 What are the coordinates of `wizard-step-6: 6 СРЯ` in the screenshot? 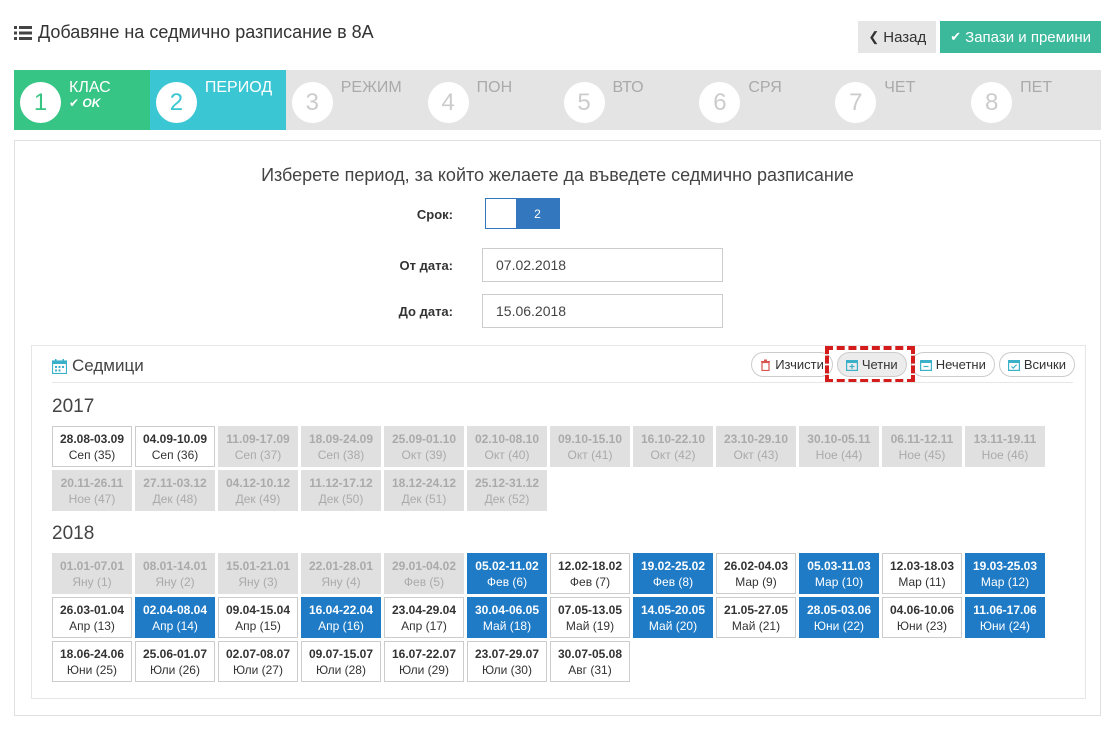 It's located at (761, 100).